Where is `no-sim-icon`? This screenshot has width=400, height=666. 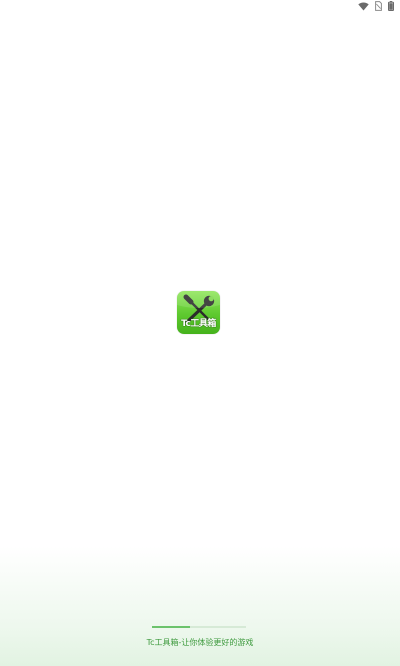
no-sim-icon is located at coordinates (378, 6).